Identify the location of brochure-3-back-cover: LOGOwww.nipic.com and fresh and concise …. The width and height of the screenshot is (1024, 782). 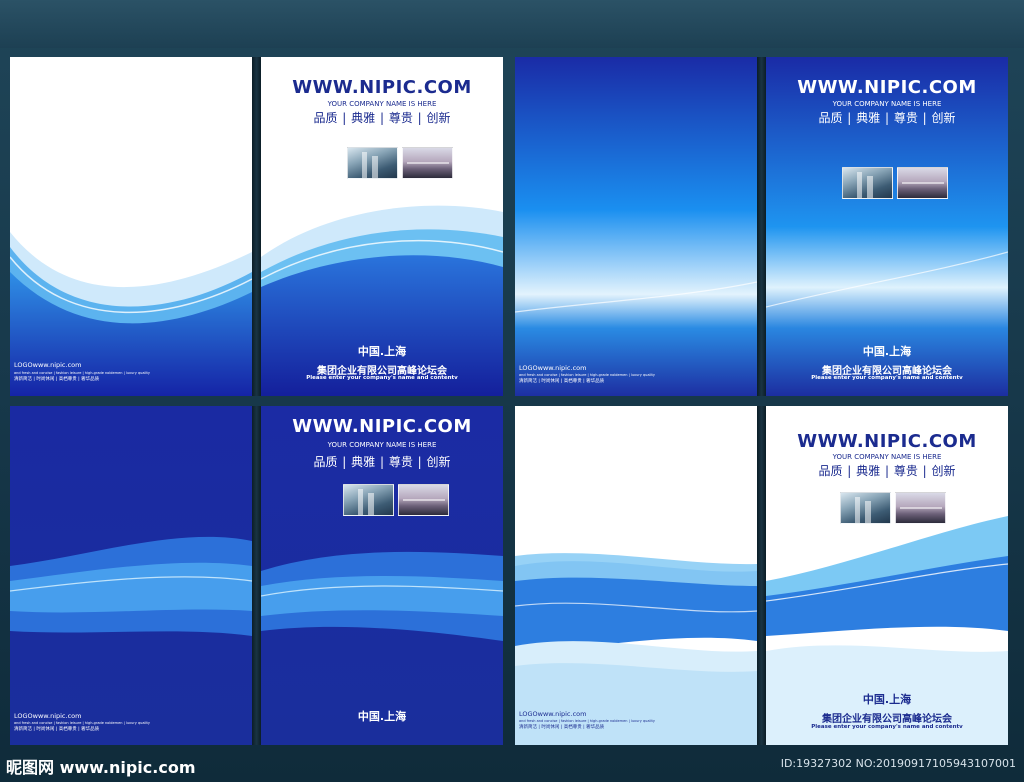
(131, 575).